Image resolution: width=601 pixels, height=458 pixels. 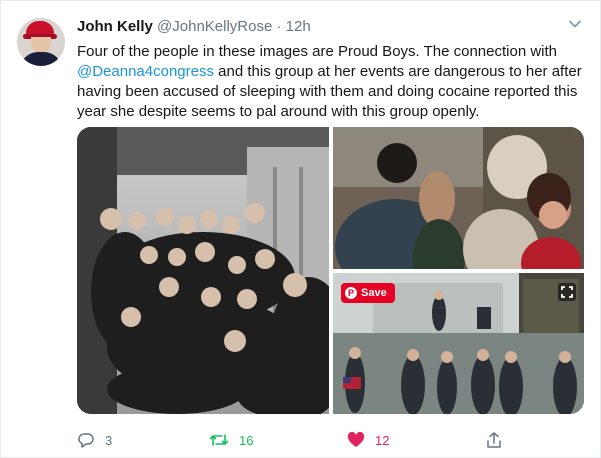 I want to click on tweet-header: John Kelly @JohnKellyRose · 12h, so click(x=194, y=26).